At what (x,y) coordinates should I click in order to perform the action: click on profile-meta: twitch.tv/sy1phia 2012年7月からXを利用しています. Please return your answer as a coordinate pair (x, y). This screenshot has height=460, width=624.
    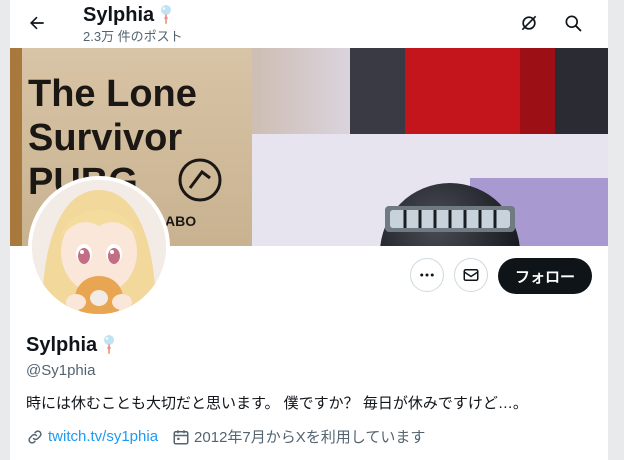
    Looking at the image, I should click on (232, 436).